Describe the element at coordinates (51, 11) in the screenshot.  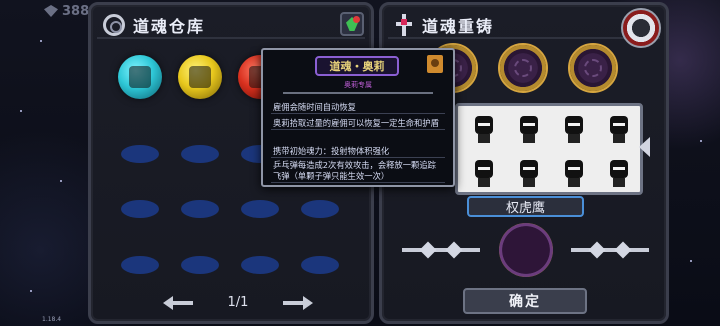
I see `gem-icon` at that location.